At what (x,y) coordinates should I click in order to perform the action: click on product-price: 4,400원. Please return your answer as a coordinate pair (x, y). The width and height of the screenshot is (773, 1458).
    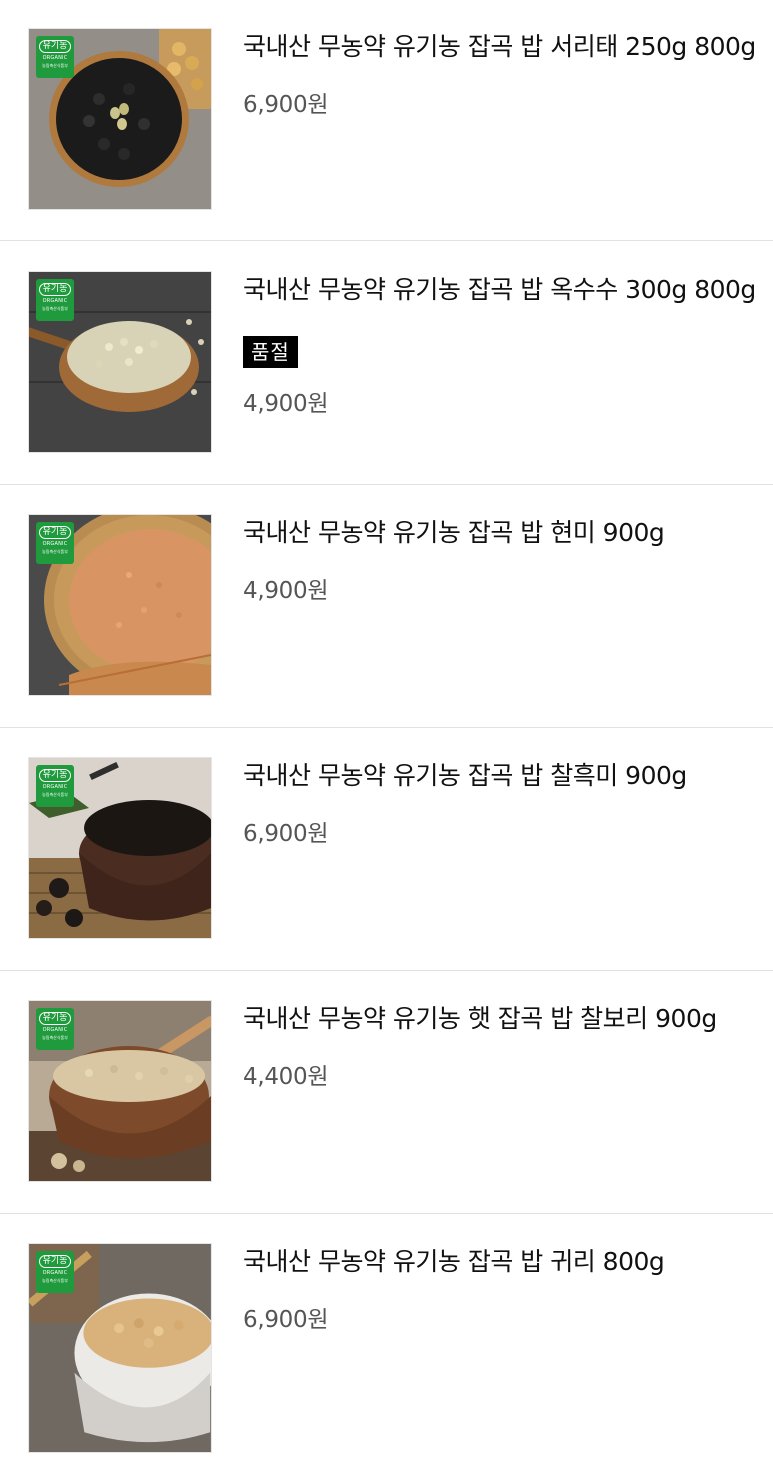
    Looking at the image, I should click on (286, 1077).